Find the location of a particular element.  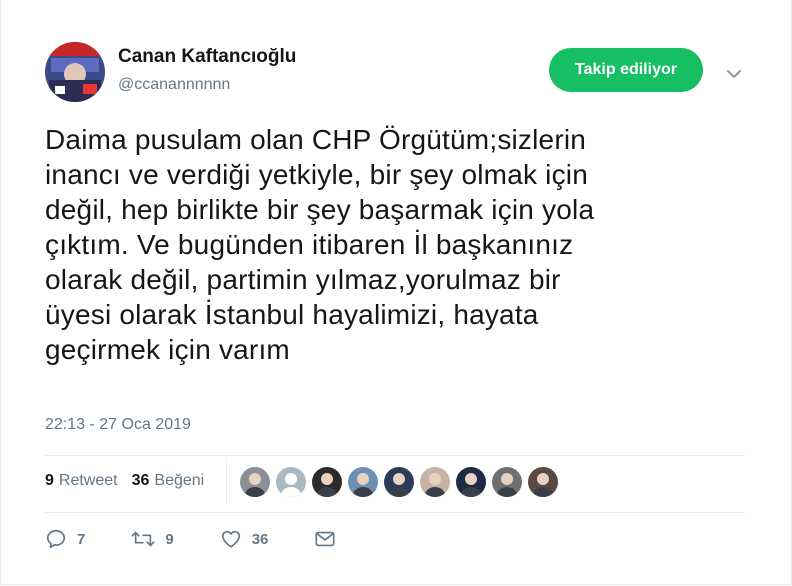

like-count: 36 is located at coordinates (260, 539).